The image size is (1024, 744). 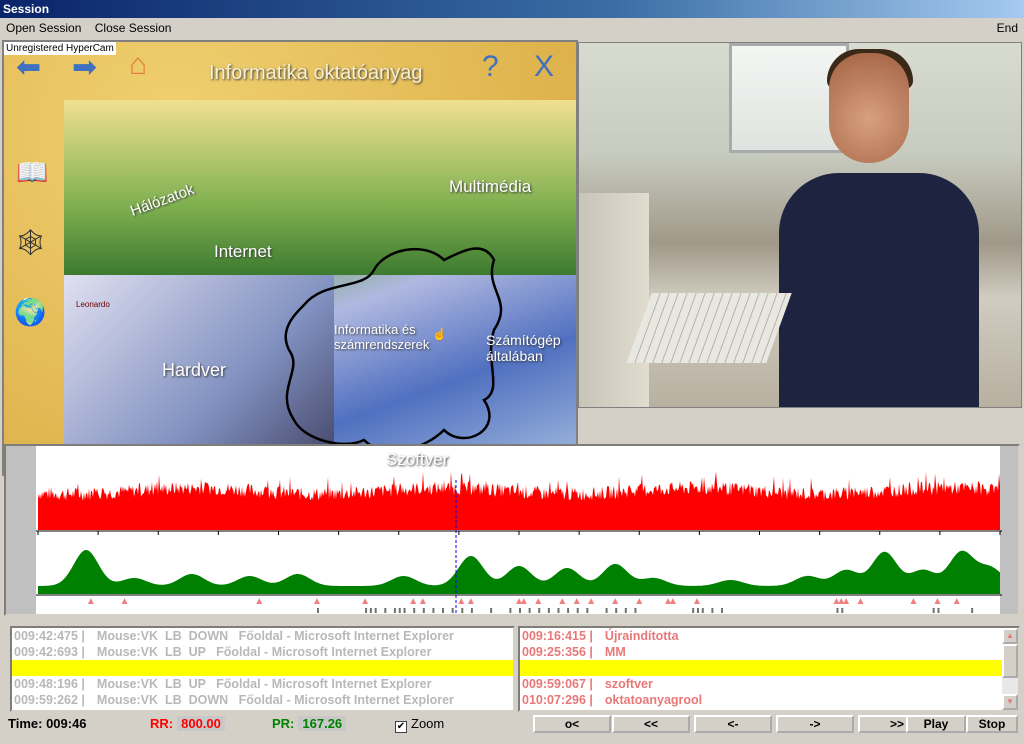 What do you see at coordinates (93, 304) in the screenshot?
I see `collage-label: Leonardo` at bounding box center [93, 304].